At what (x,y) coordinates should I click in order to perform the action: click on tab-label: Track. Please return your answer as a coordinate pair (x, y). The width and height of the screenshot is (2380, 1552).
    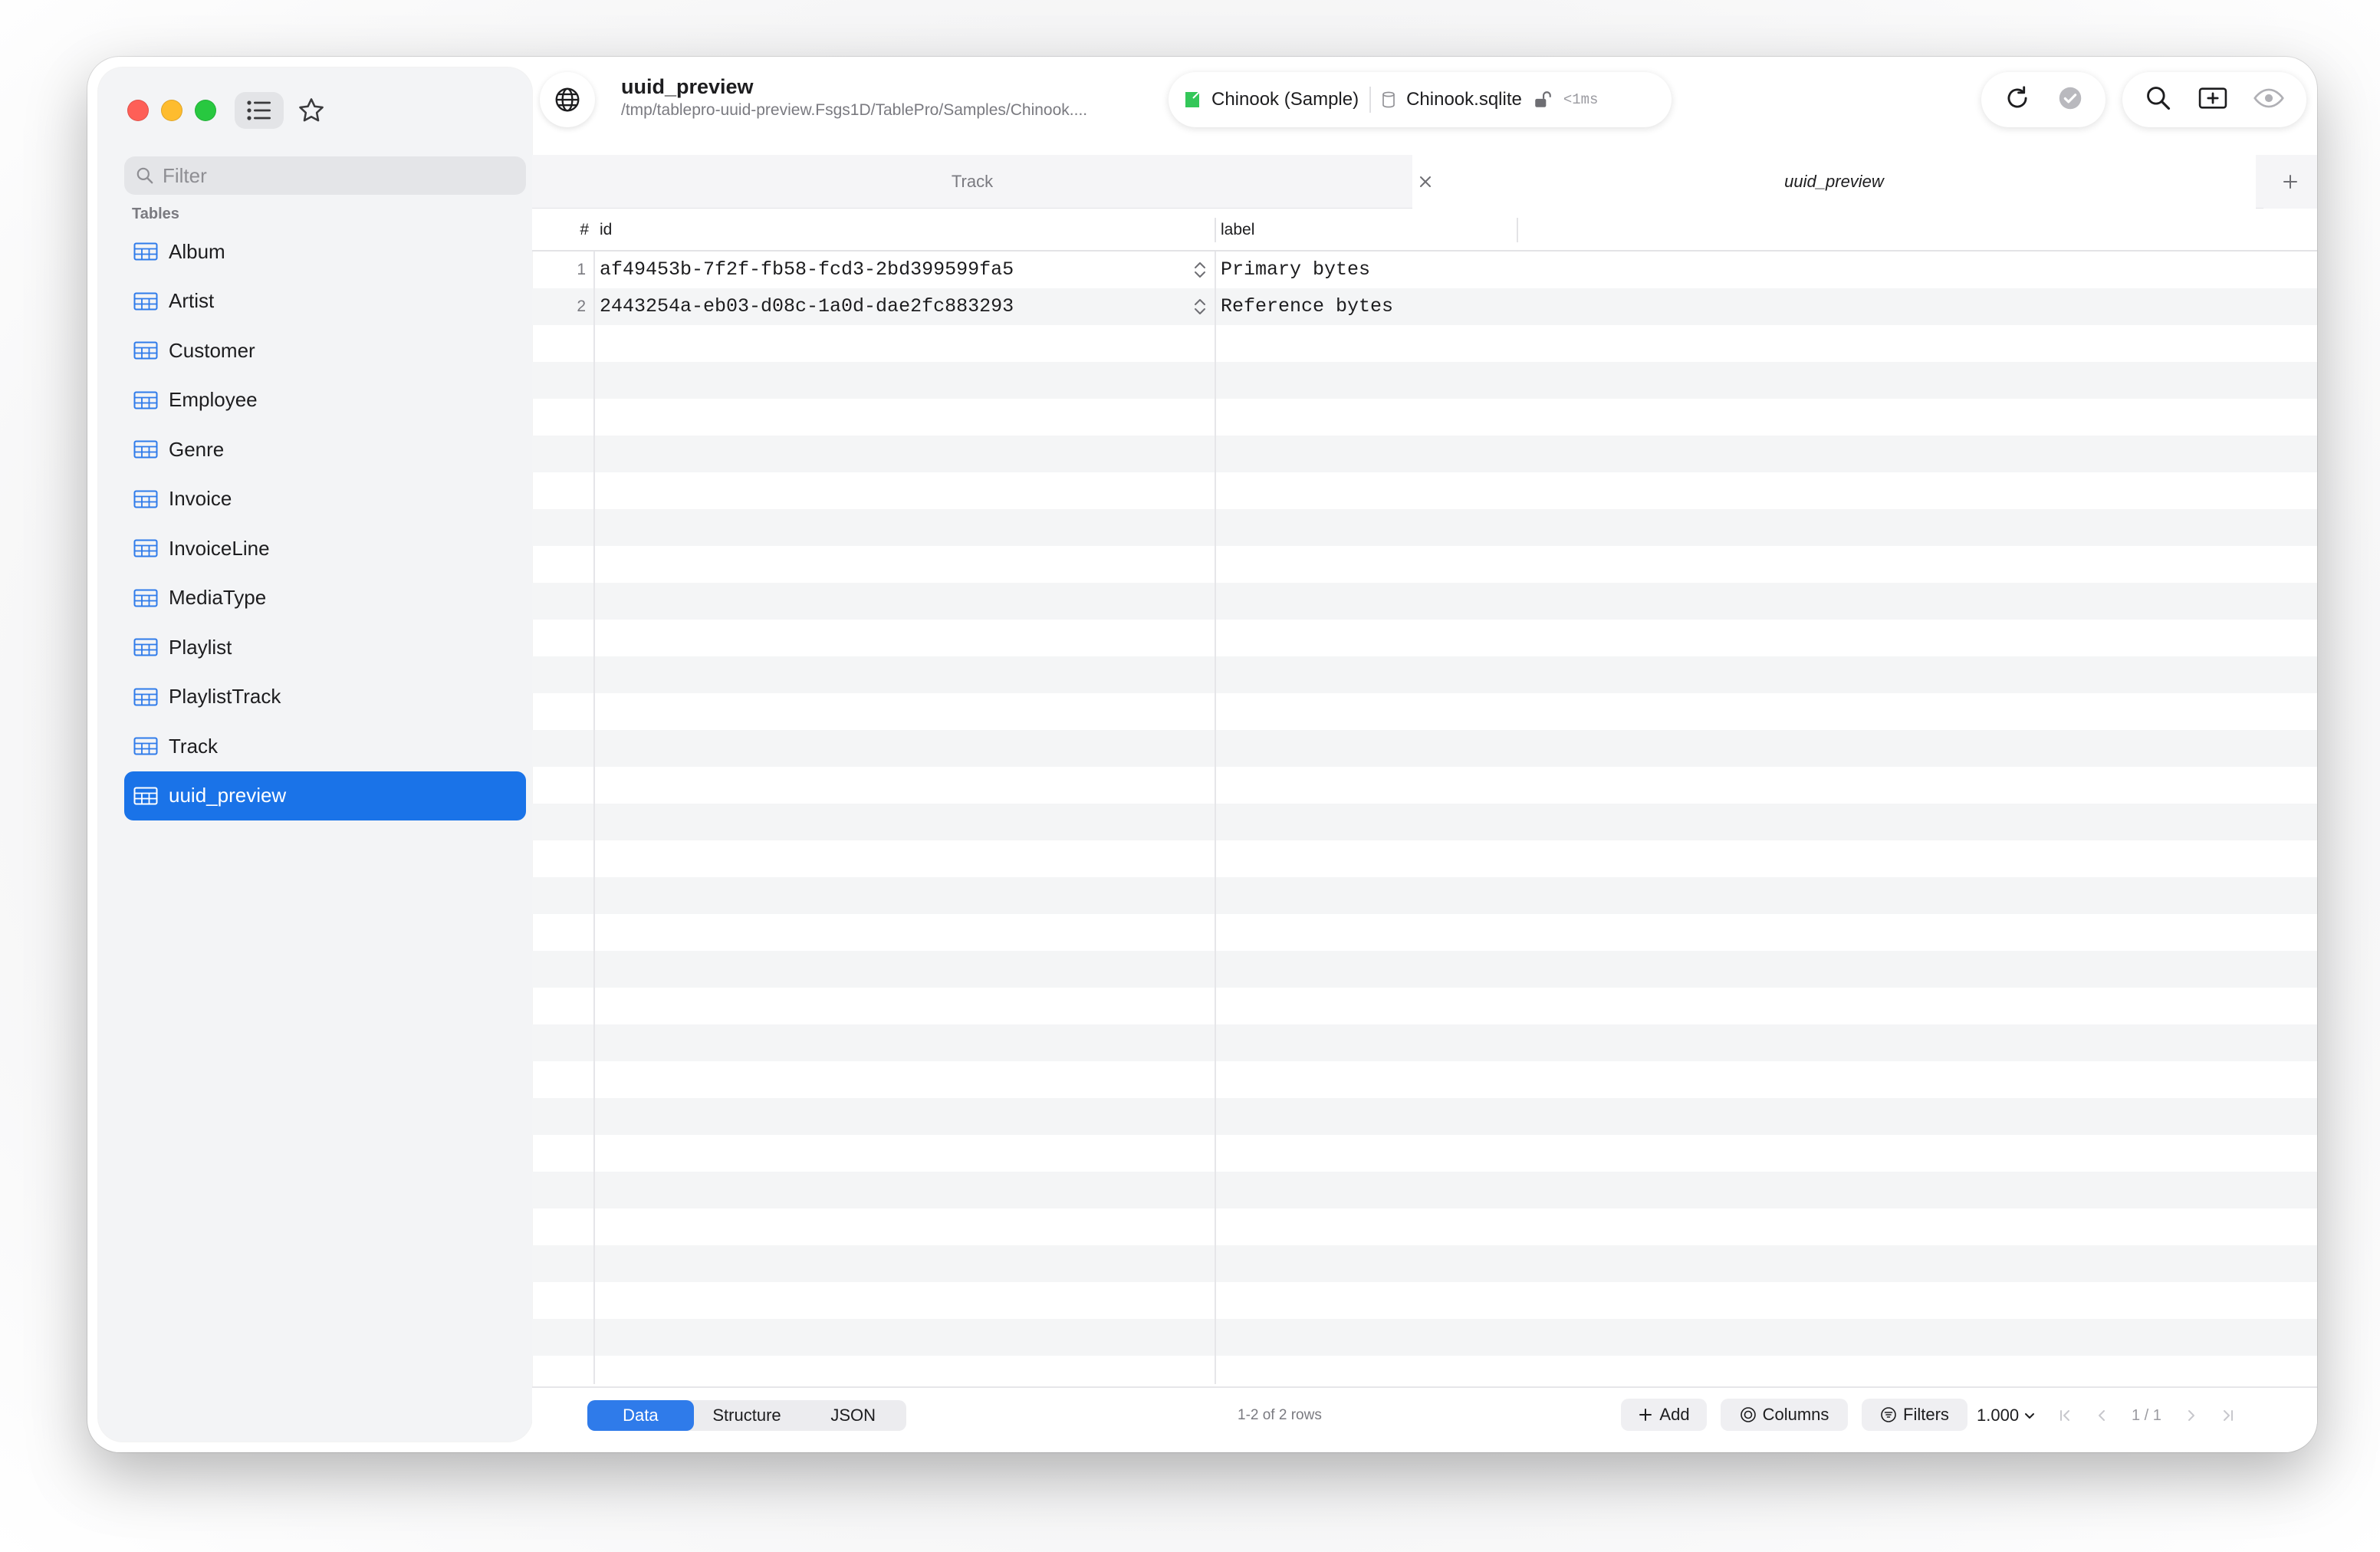
    Looking at the image, I should click on (973, 181).